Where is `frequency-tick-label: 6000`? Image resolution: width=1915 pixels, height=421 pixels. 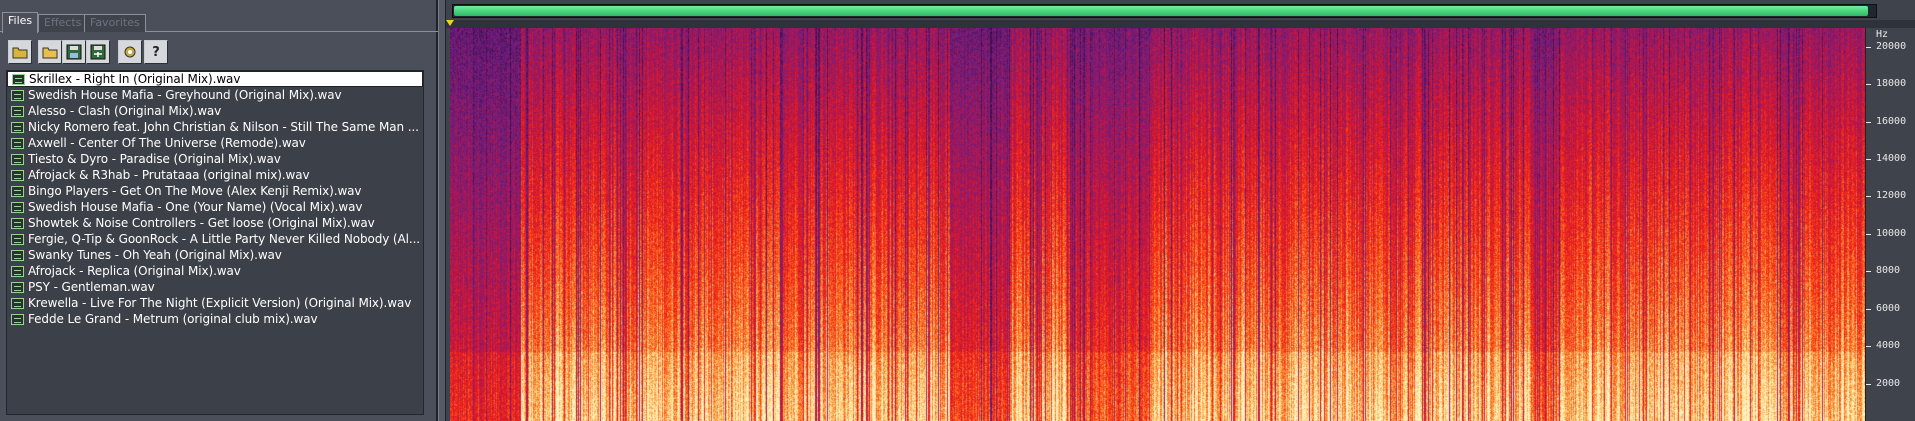 frequency-tick-label: 6000 is located at coordinates (1888, 308).